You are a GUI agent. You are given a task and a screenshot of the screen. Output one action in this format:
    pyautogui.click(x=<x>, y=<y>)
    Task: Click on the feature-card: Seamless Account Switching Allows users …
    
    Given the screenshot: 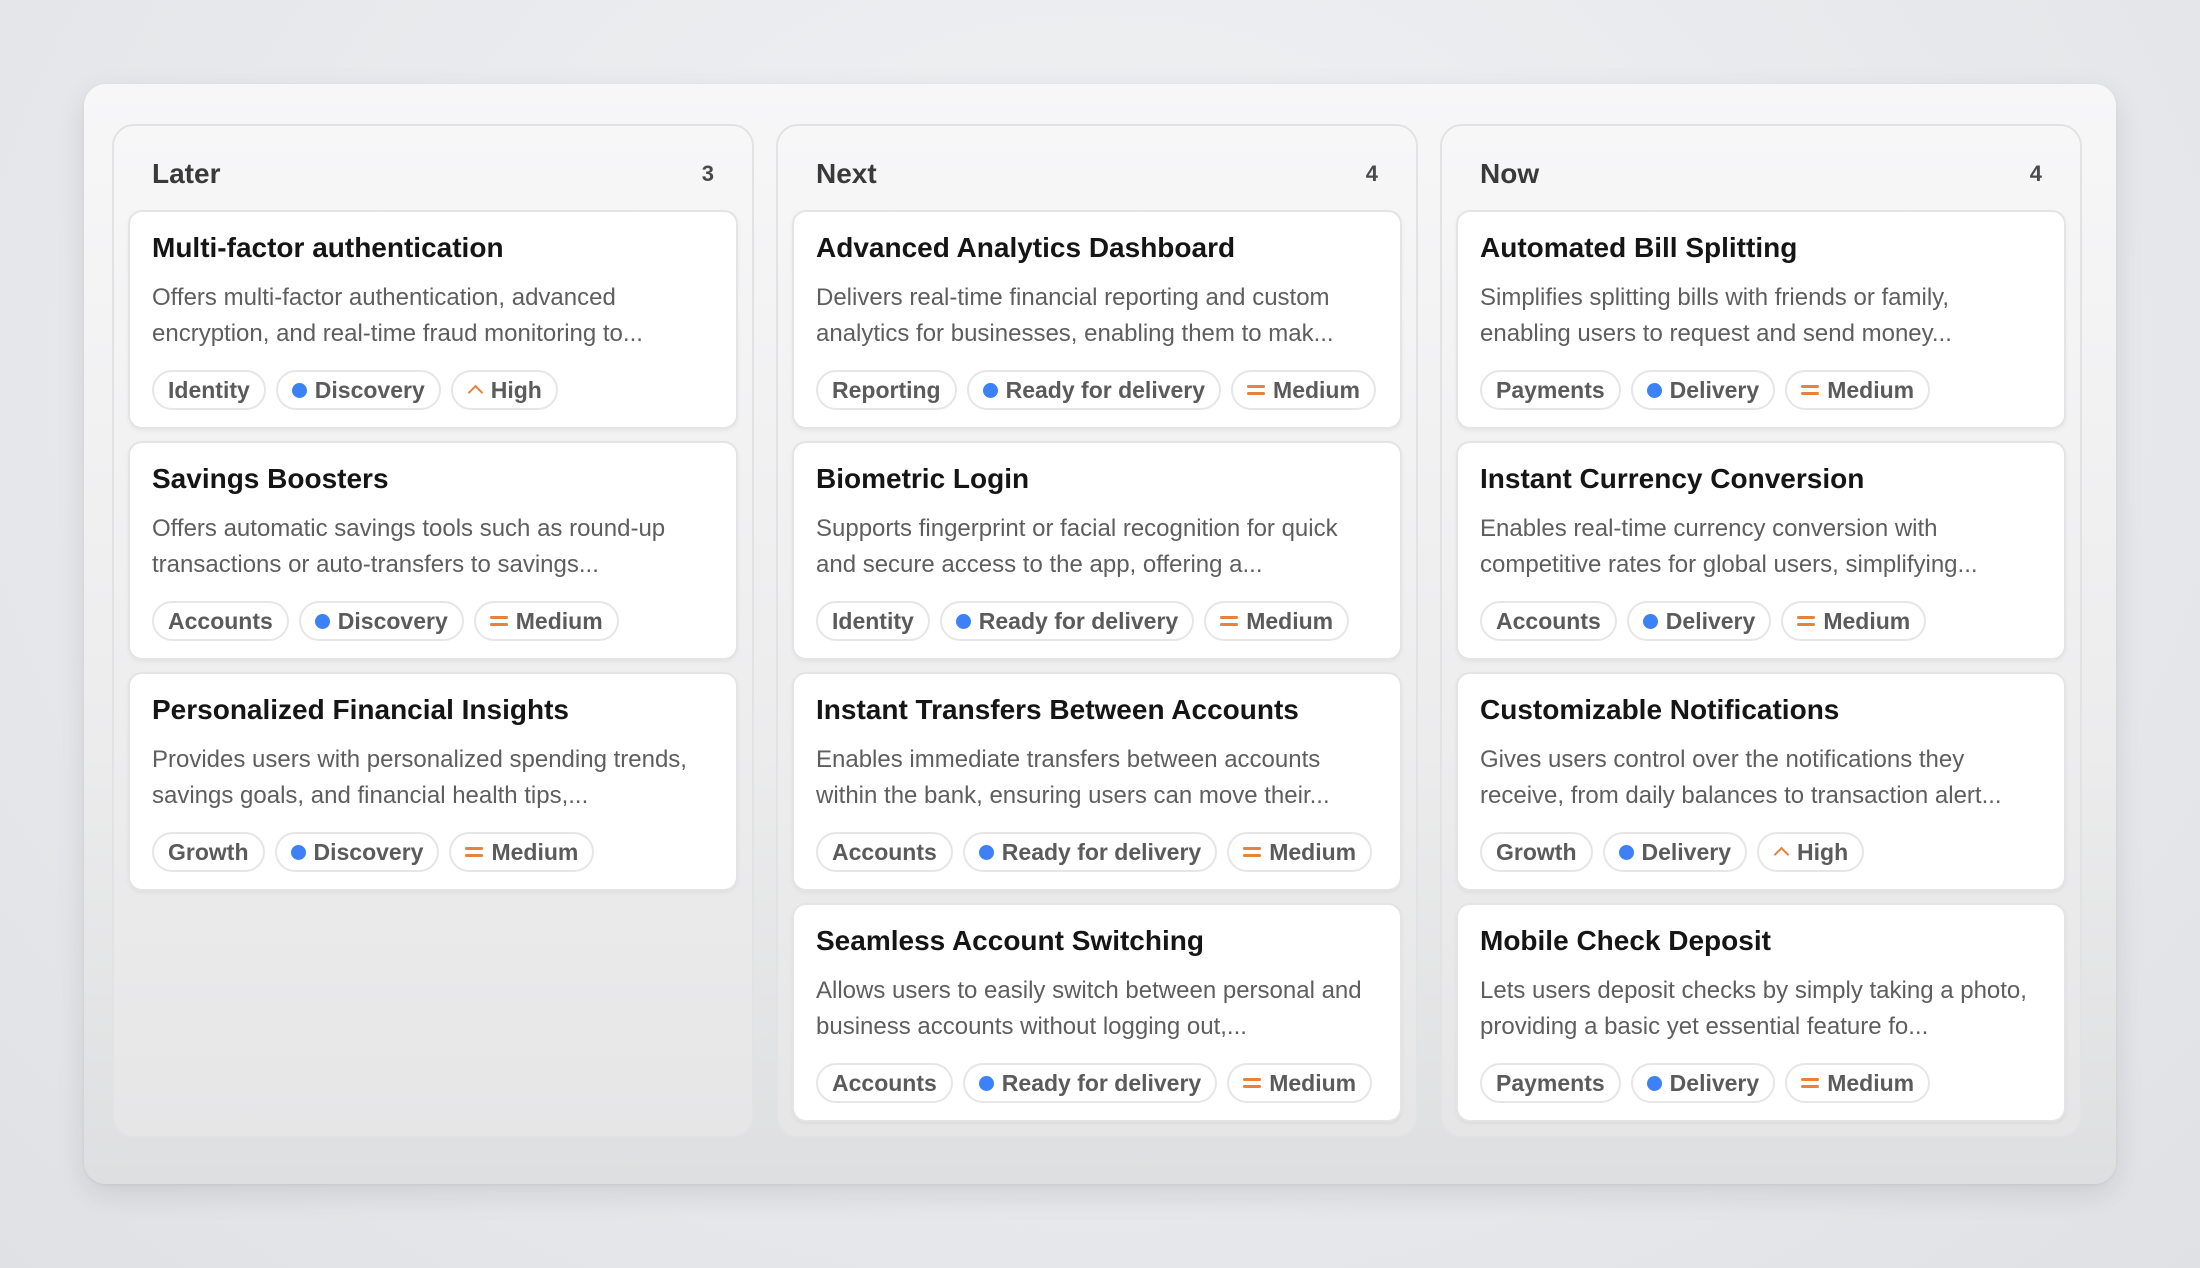 What is the action you would take?
    pyautogui.click(x=1097, y=1012)
    